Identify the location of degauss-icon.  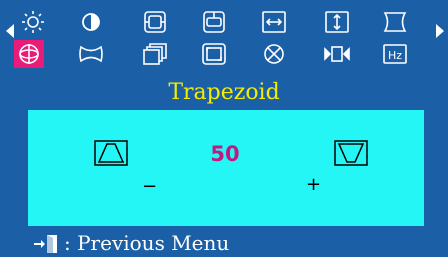
(274, 54).